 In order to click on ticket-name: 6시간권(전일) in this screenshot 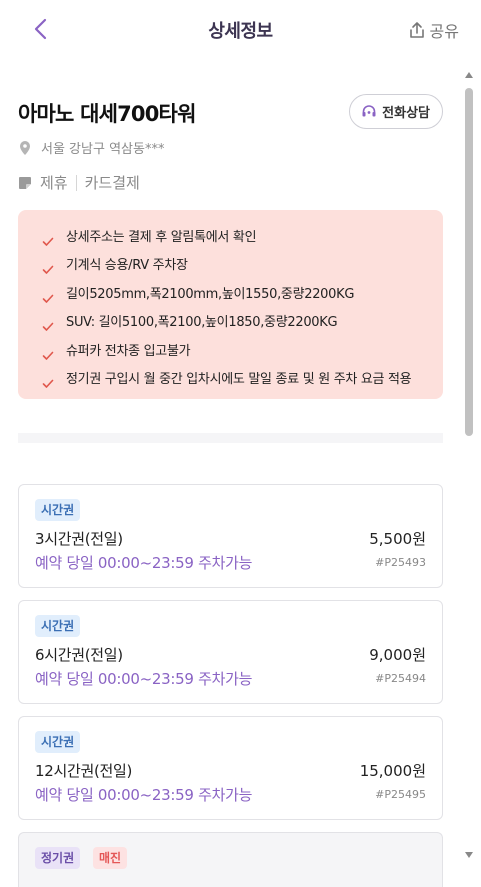, I will do `click(79, 655)`.